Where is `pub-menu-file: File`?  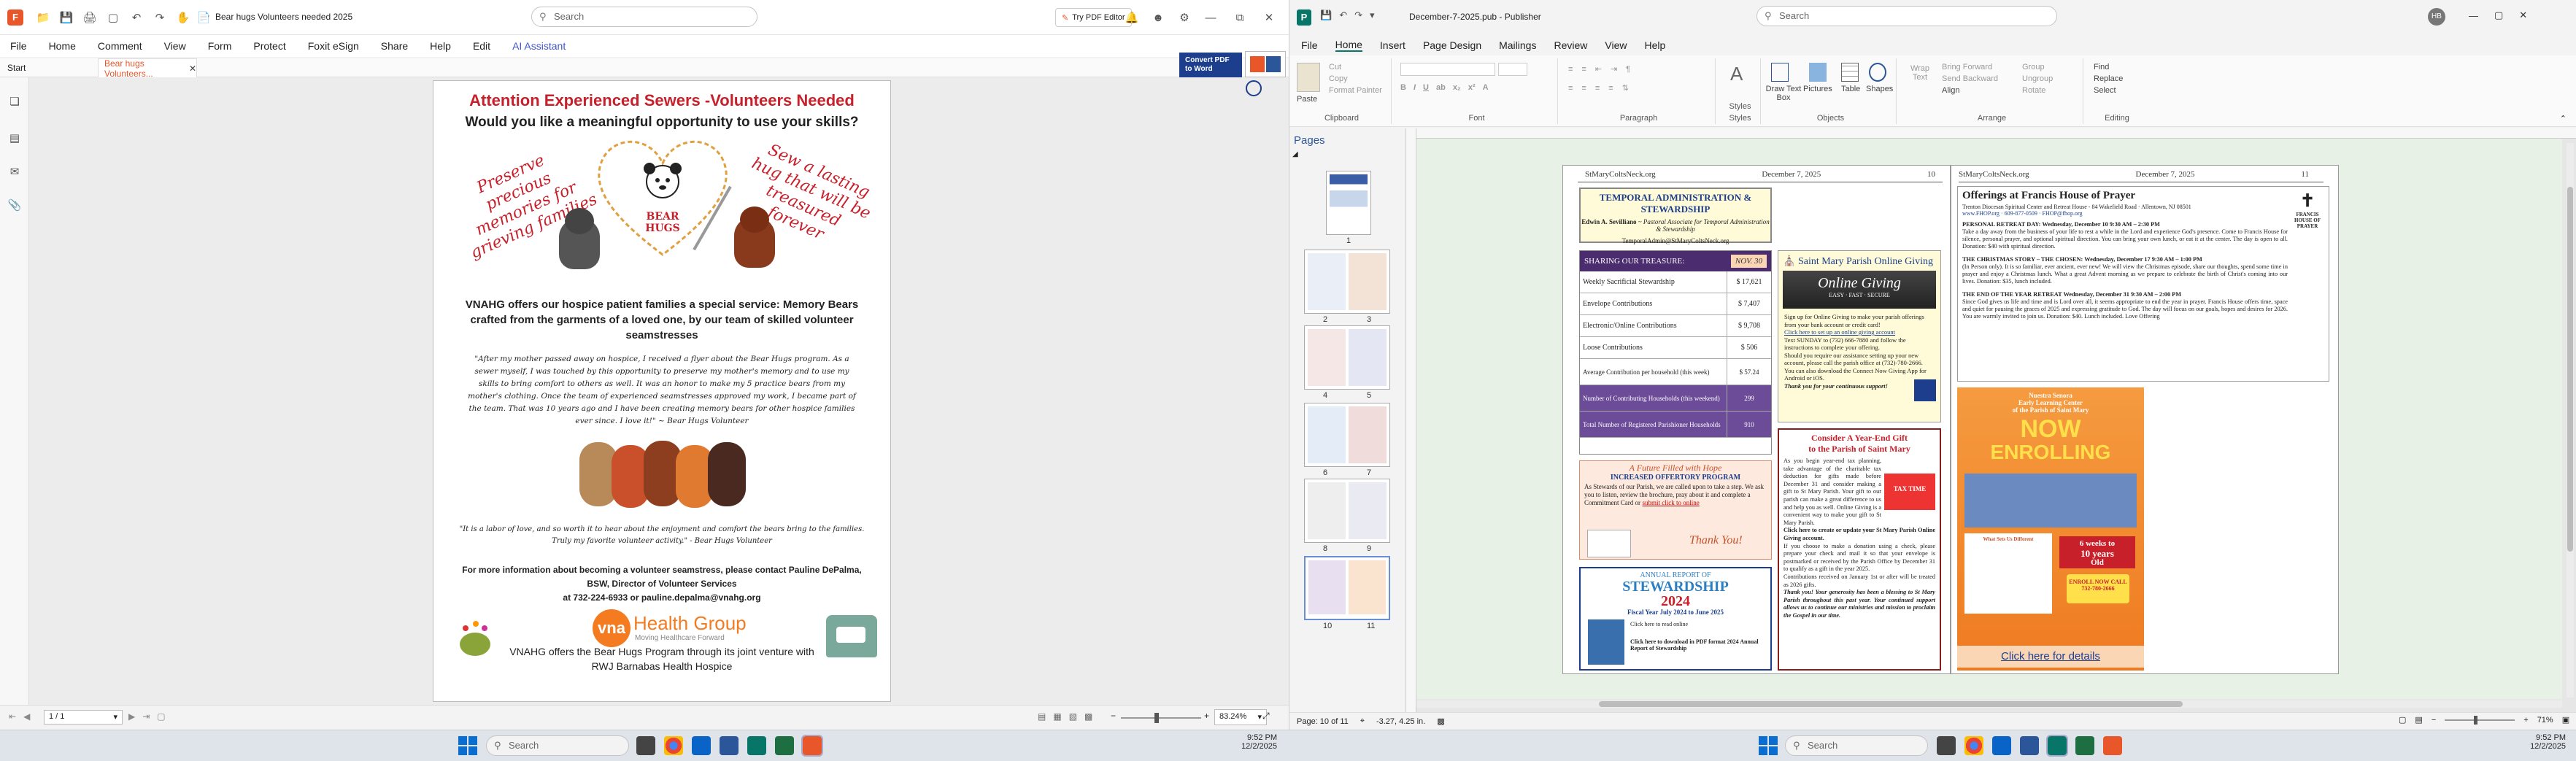
pub-menu-file: File is located at coordinates (1309, 45).